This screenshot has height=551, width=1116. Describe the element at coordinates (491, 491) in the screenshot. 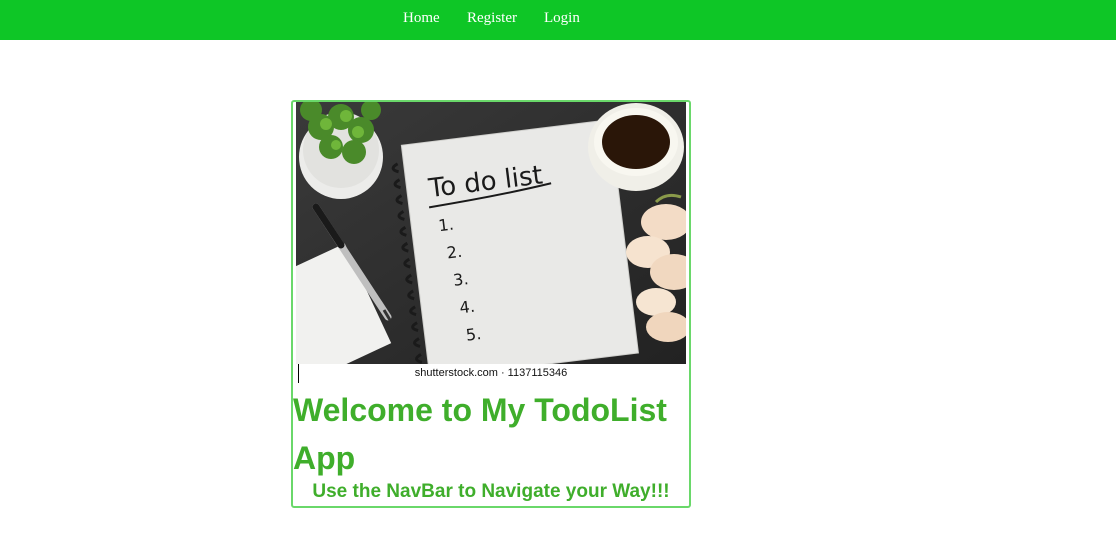

I see `page-subtitle: Use the NavBar to Navigate your Way!!!` at that location.